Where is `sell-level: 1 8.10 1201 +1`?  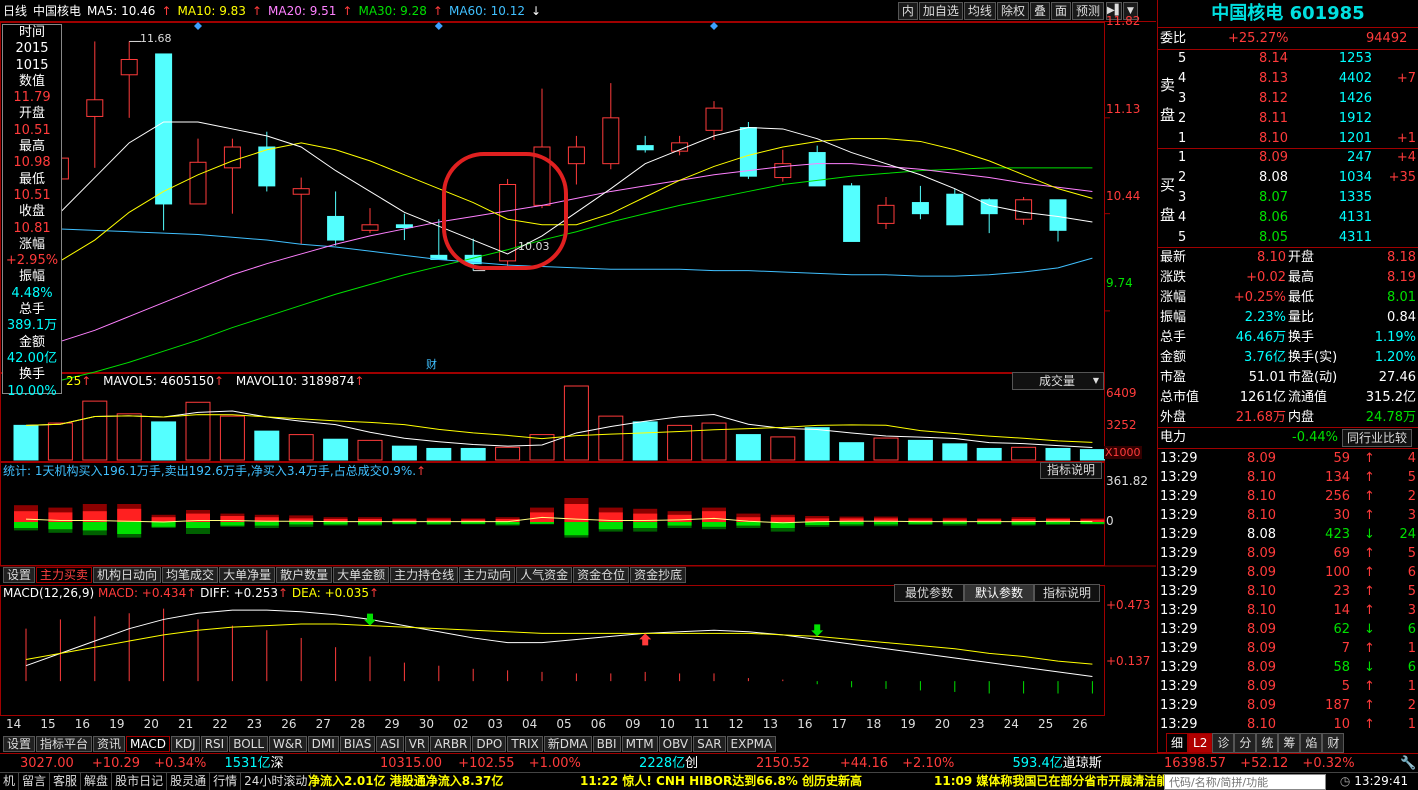 sell-level: 1 8.10 1201 +1 is located at coordinates (1288, 139).